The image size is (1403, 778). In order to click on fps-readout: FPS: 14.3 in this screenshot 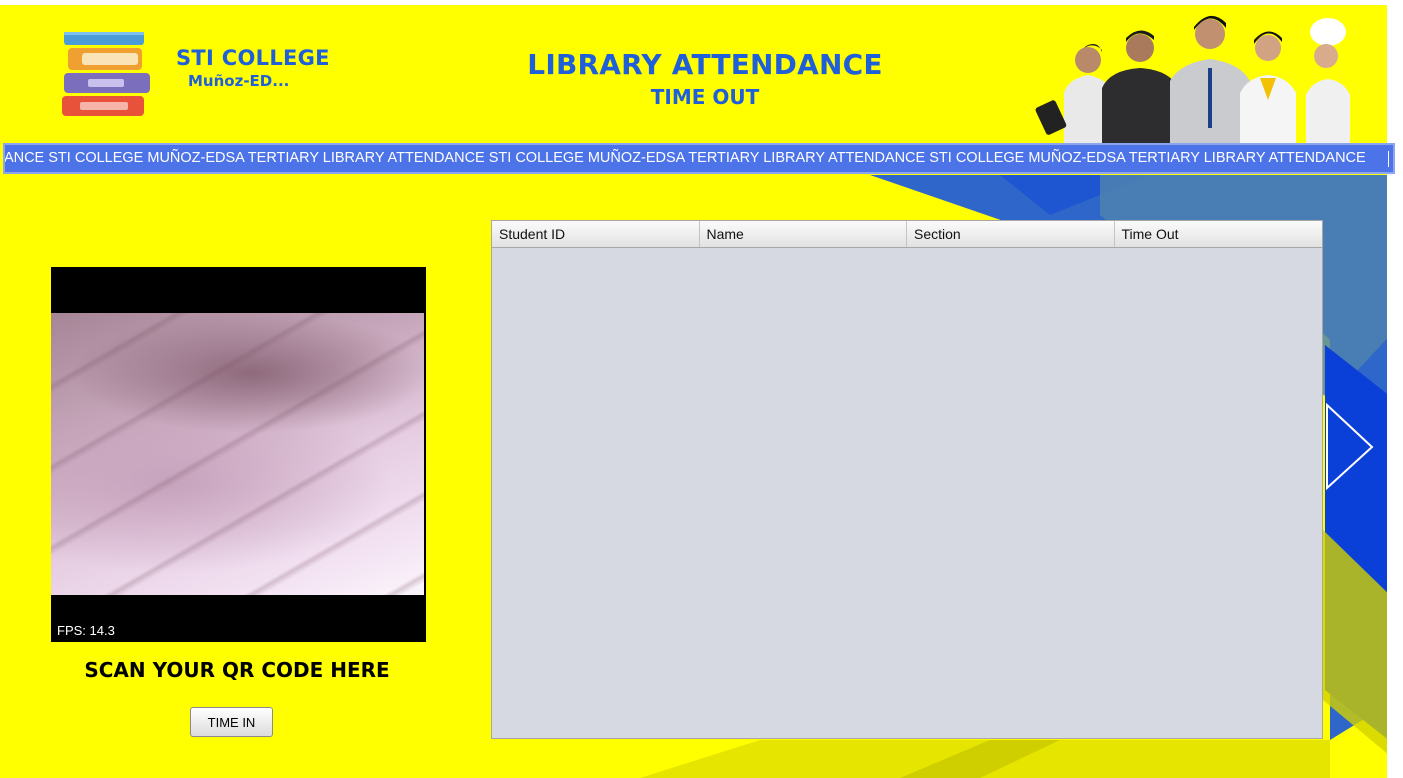, I will do `click(86, 630)`.